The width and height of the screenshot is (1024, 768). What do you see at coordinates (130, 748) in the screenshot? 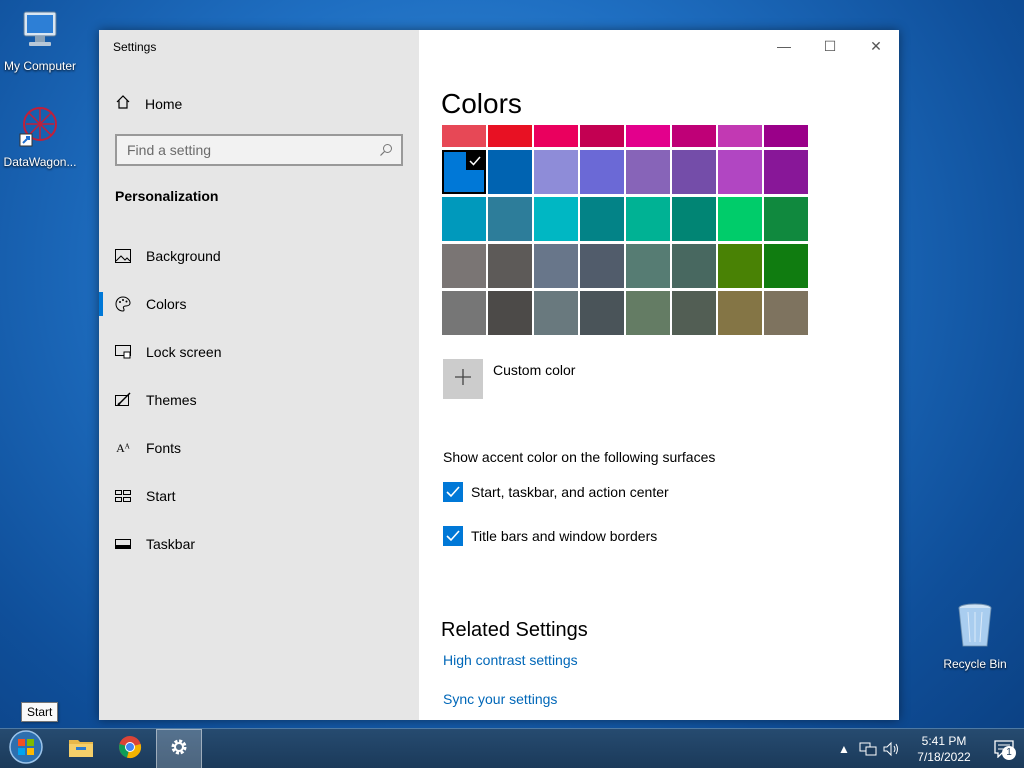
I see `taskbar-chrome` at bounding box center [130, 748].